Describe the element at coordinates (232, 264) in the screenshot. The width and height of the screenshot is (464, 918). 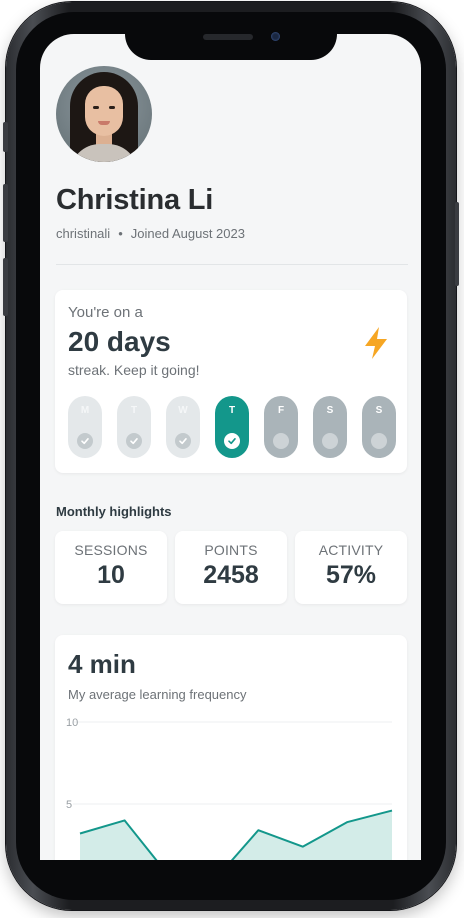
I see `divider` at that location.